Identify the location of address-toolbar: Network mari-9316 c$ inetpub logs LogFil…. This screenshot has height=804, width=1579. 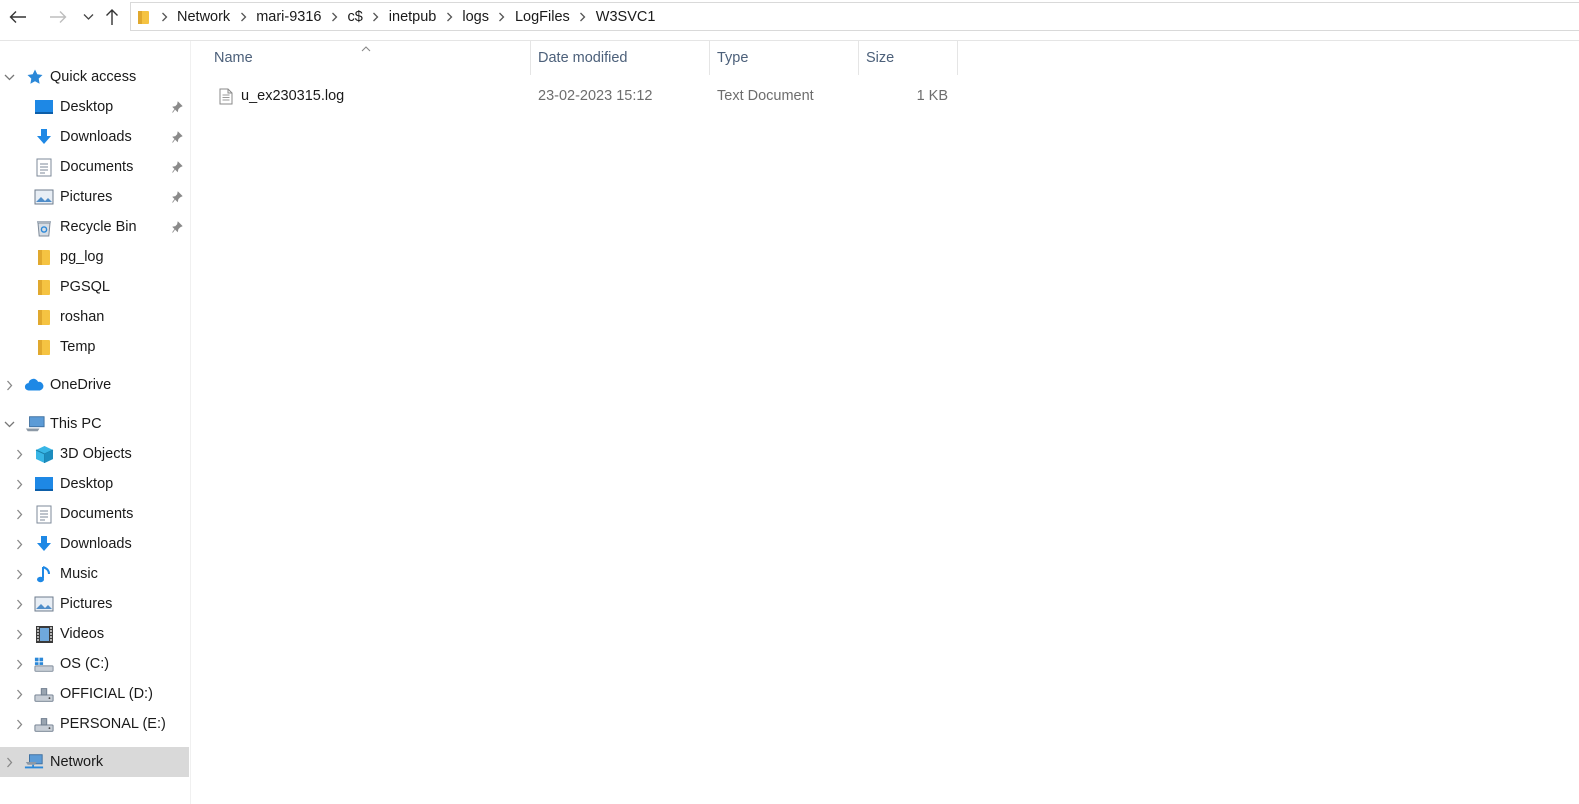
(789, 17).